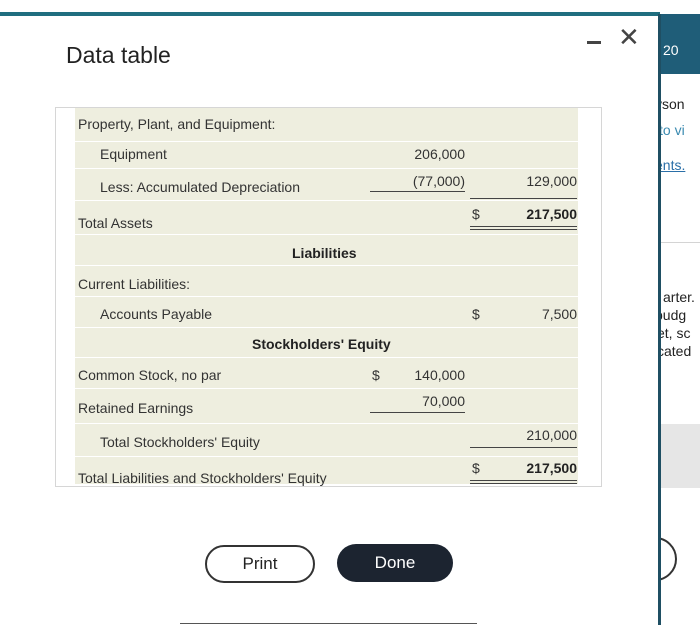 The width and height of the screenshot is (700, 625). Describe the element at coordinates (629, 37) in the screenshot. I see `close-icon: ✕` at that location.